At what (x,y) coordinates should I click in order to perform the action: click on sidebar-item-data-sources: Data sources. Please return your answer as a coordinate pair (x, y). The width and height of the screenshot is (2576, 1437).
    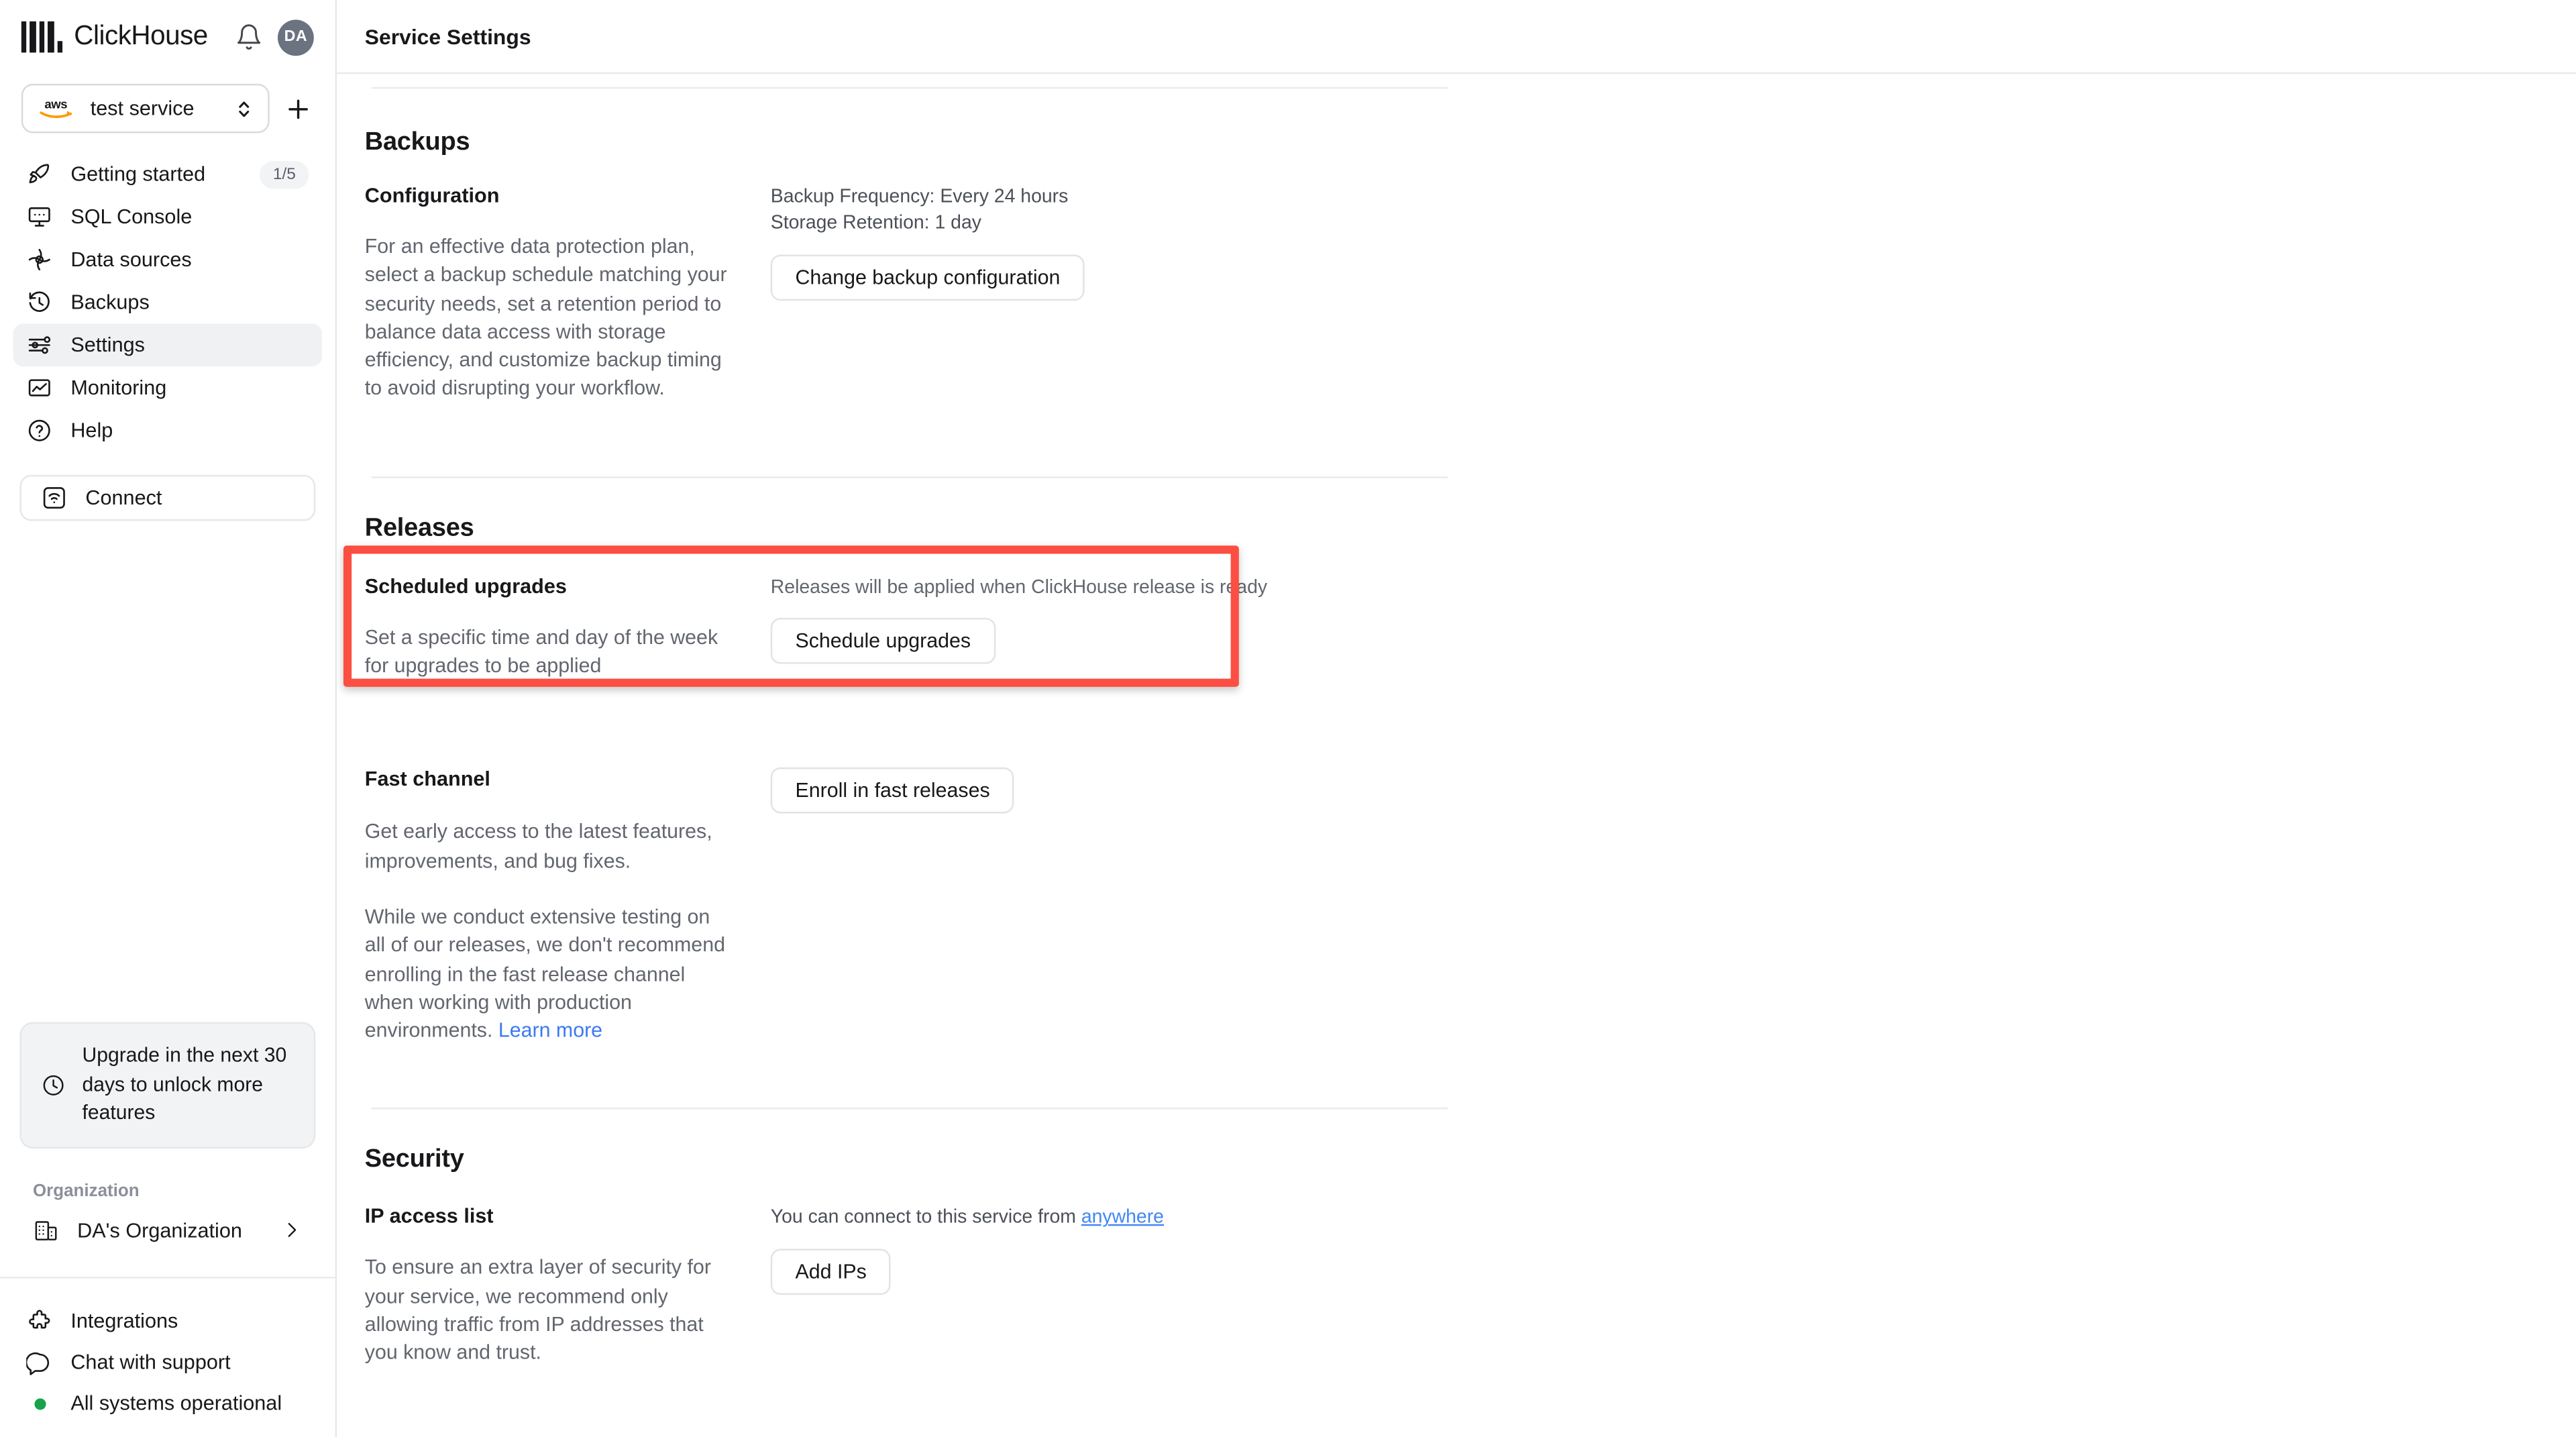
    Looking at the image, I should click on (167, 259).